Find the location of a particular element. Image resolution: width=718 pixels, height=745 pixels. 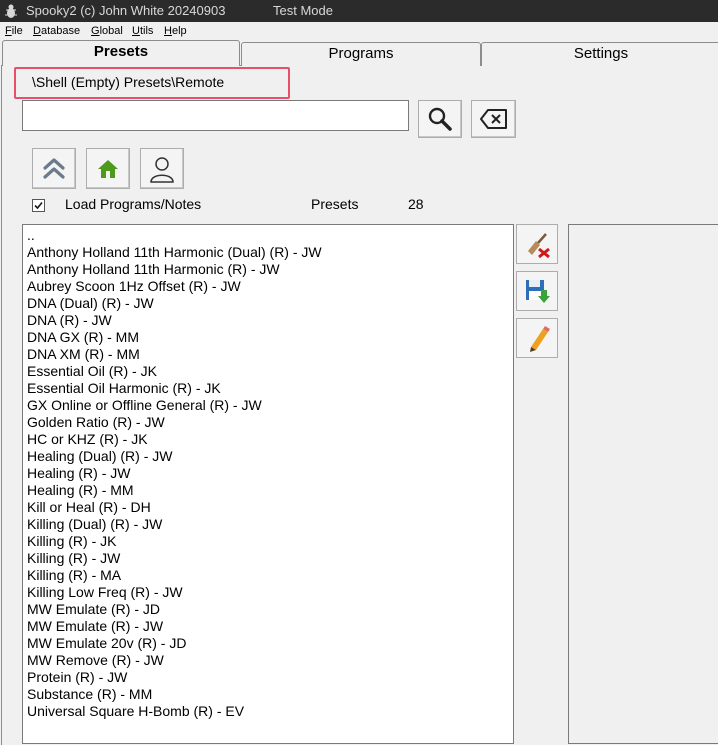

list-item: MW Emulate 20v (R) - JD is located at coordinates (270, 643).